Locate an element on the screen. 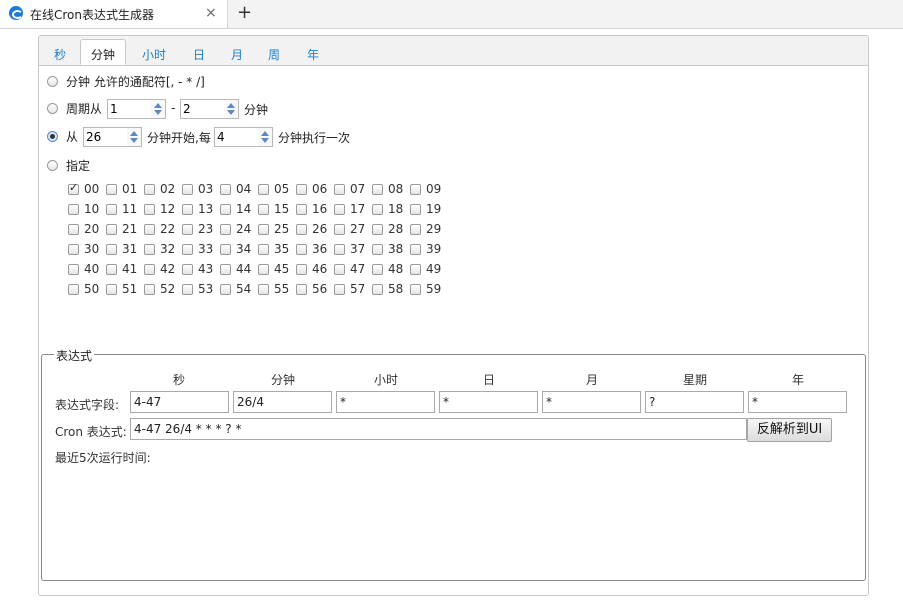 The width and height of the screenshot is (903, 610). minute-checkbox-item: 22 is located at coordinates (159, 229).